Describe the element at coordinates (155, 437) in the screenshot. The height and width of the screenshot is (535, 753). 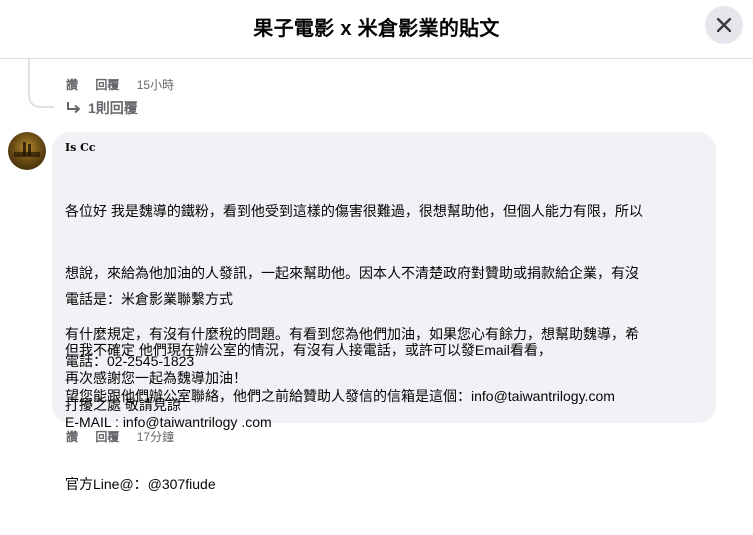
I see `comment-timestamp: 17分鐘` at that location.